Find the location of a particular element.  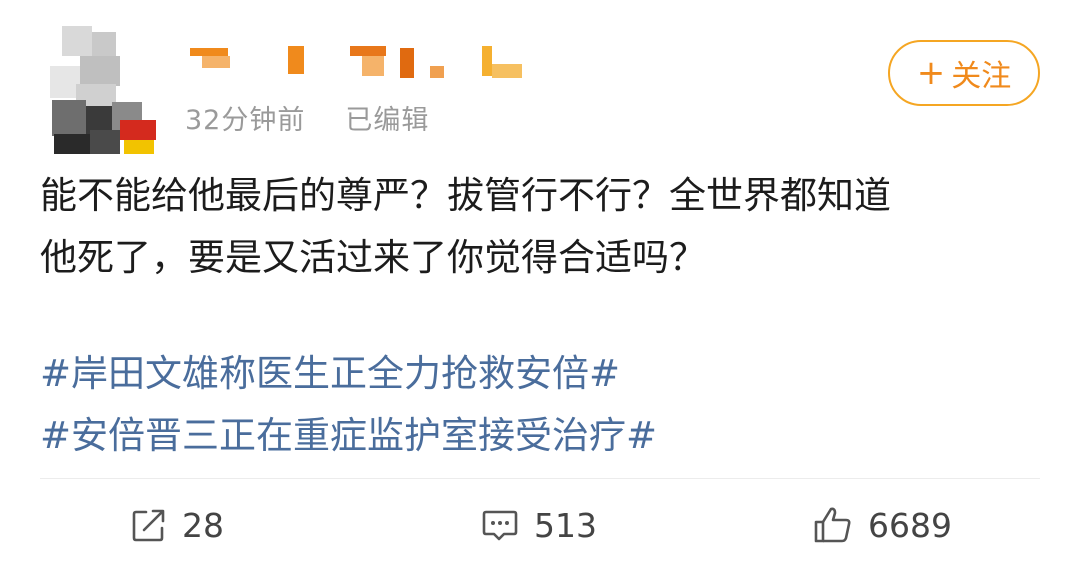

plus-icon: + is located at coordinates (931, 73).